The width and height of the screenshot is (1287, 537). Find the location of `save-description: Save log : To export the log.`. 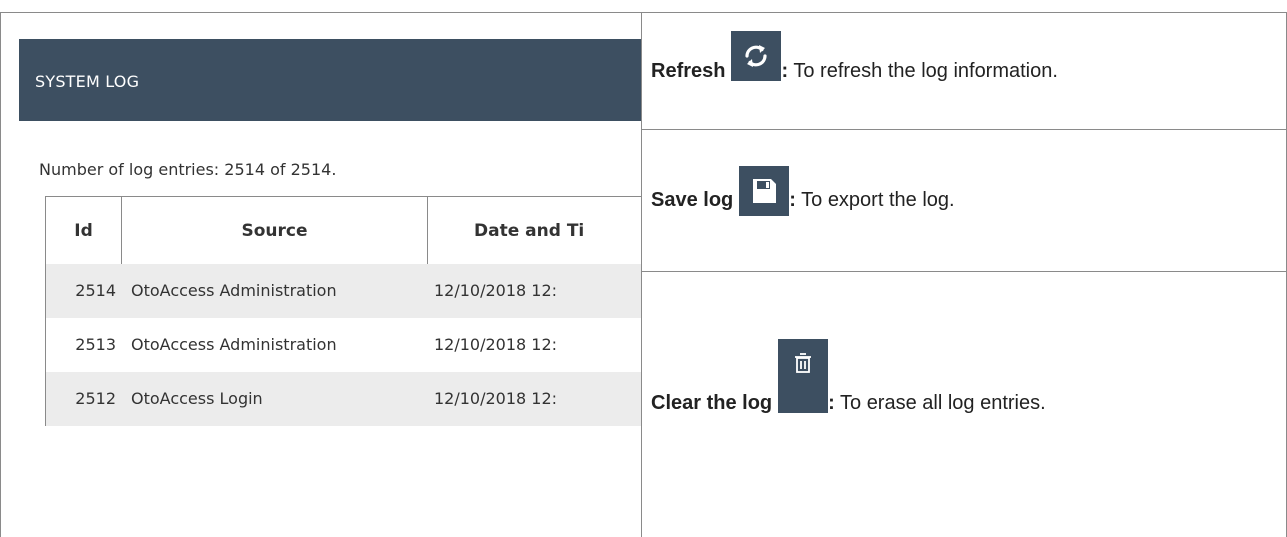

save-description: Save log : To export the log. is located at coordinates (963, 201).